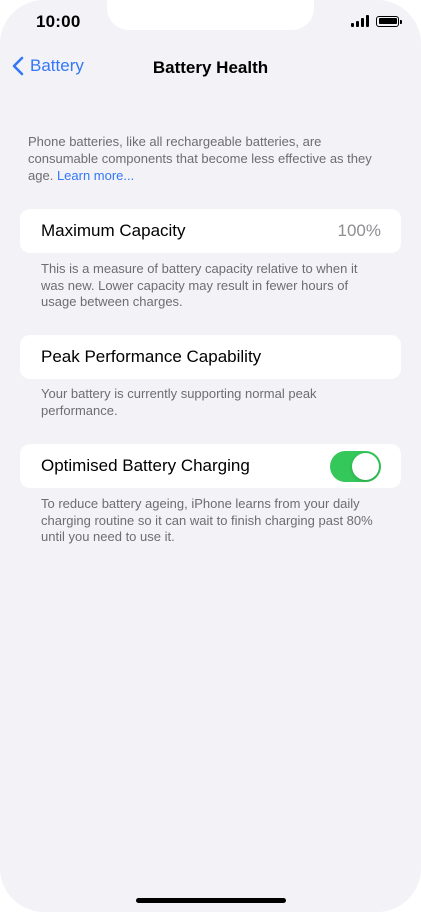 The height and width of the screenshot is (912, 421). Describe the element at coordinates (58, 21) in the screenshot. I see `status-time: 10:00` at that location.